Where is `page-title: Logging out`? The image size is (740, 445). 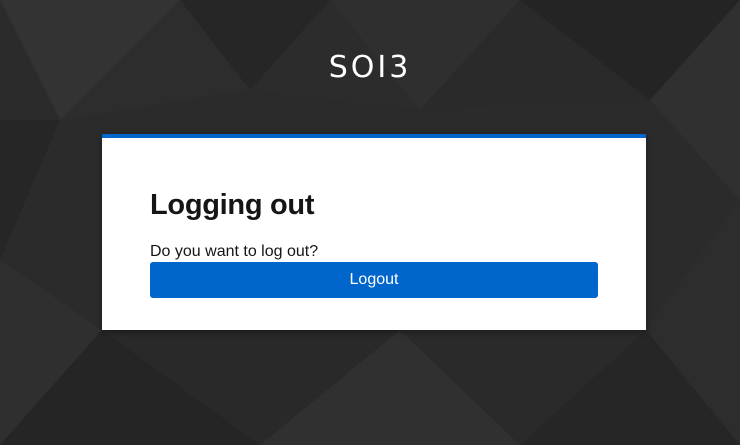 page-title: Logging out is located at coordinates (232, 205).